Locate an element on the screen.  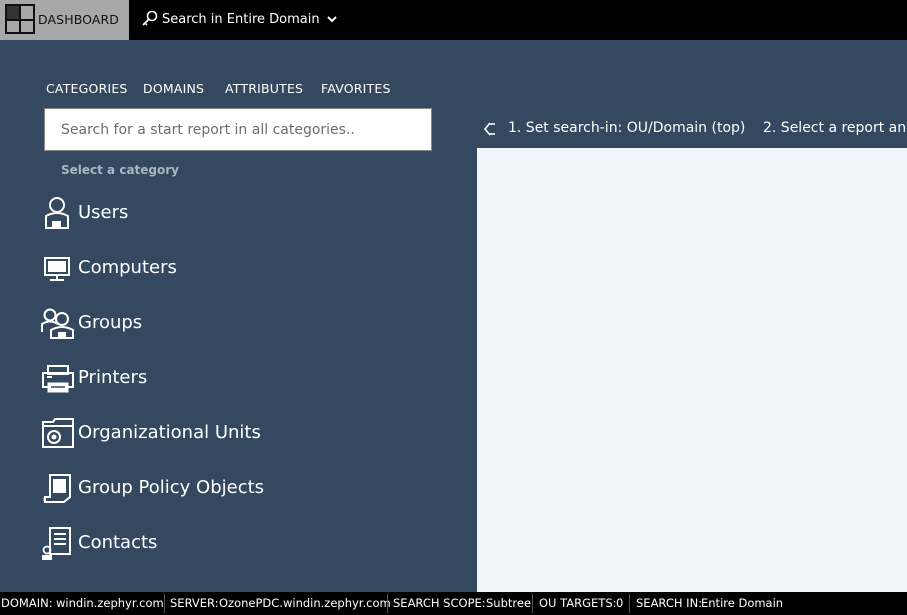
category-label: Printers is located at coordinates (113, 377).